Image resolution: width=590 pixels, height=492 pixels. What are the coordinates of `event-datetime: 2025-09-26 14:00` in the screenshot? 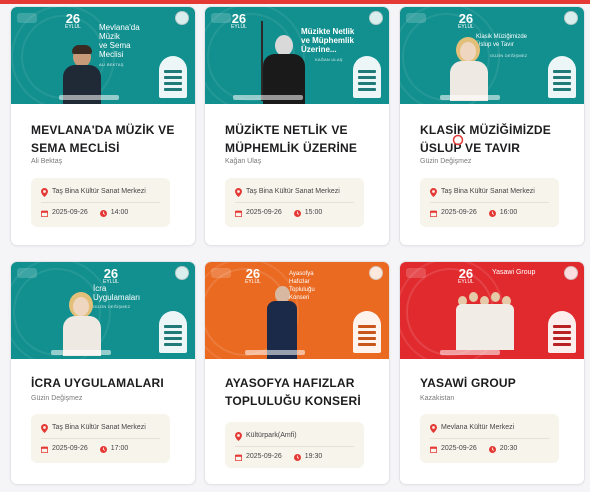 It's located at (84, 213).